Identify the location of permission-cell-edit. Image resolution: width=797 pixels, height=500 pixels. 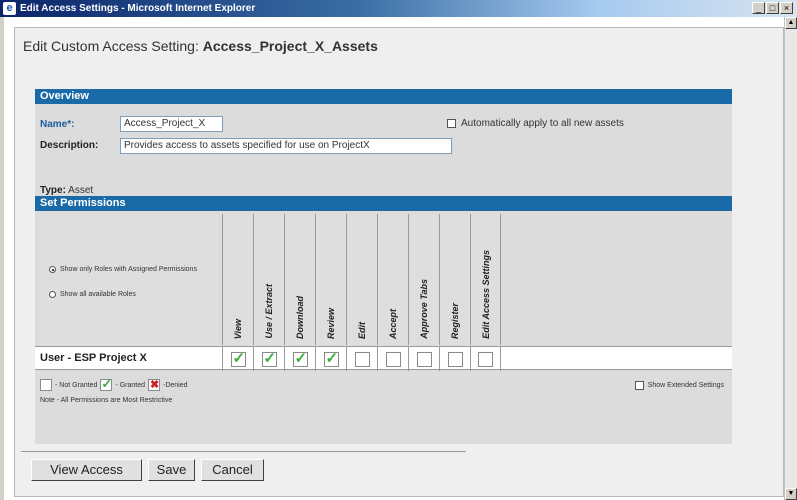
(361, 359).